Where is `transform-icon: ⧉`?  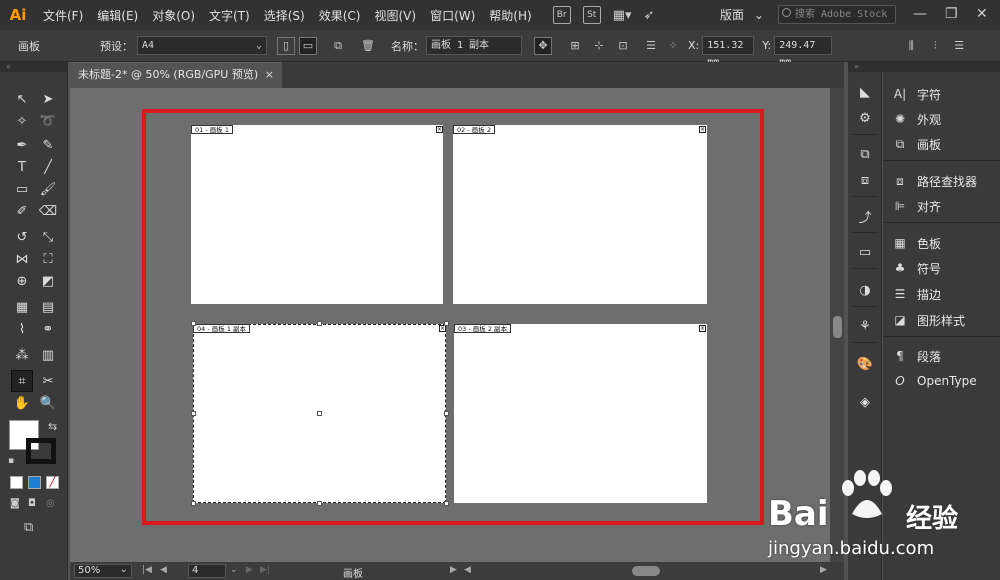 transform-icon: ⧉ is located at coordinates (865, 154).